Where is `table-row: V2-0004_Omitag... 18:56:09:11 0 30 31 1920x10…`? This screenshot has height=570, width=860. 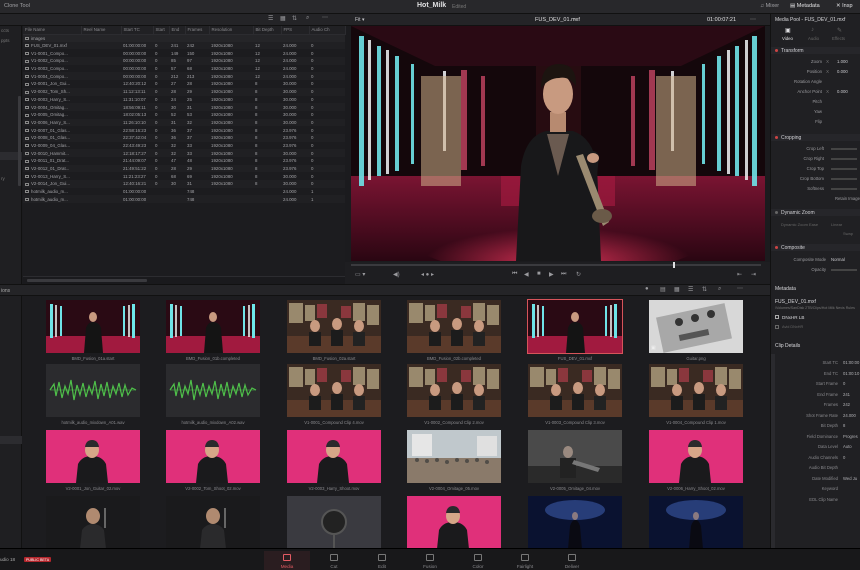
table-row: V2-0004_Omitag... 18:56:09:11 0 30 31 1920x10… is located at coordinates (184, 107).